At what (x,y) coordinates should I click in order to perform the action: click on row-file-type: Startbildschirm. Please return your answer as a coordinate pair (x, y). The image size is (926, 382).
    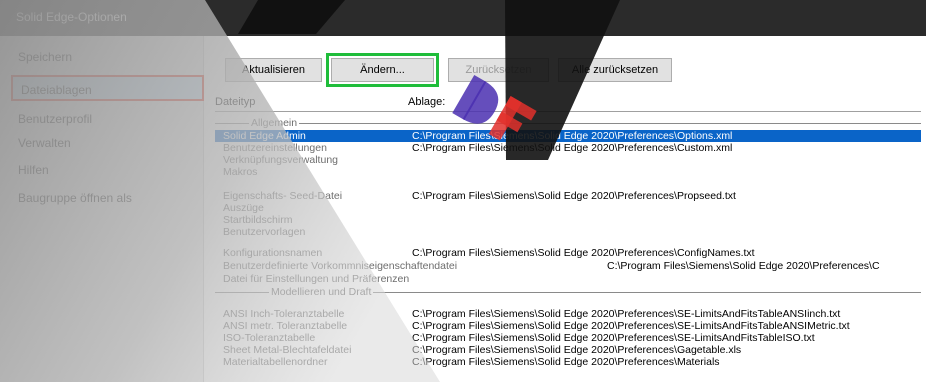
    Looking at the image, I should click on (258, 220).